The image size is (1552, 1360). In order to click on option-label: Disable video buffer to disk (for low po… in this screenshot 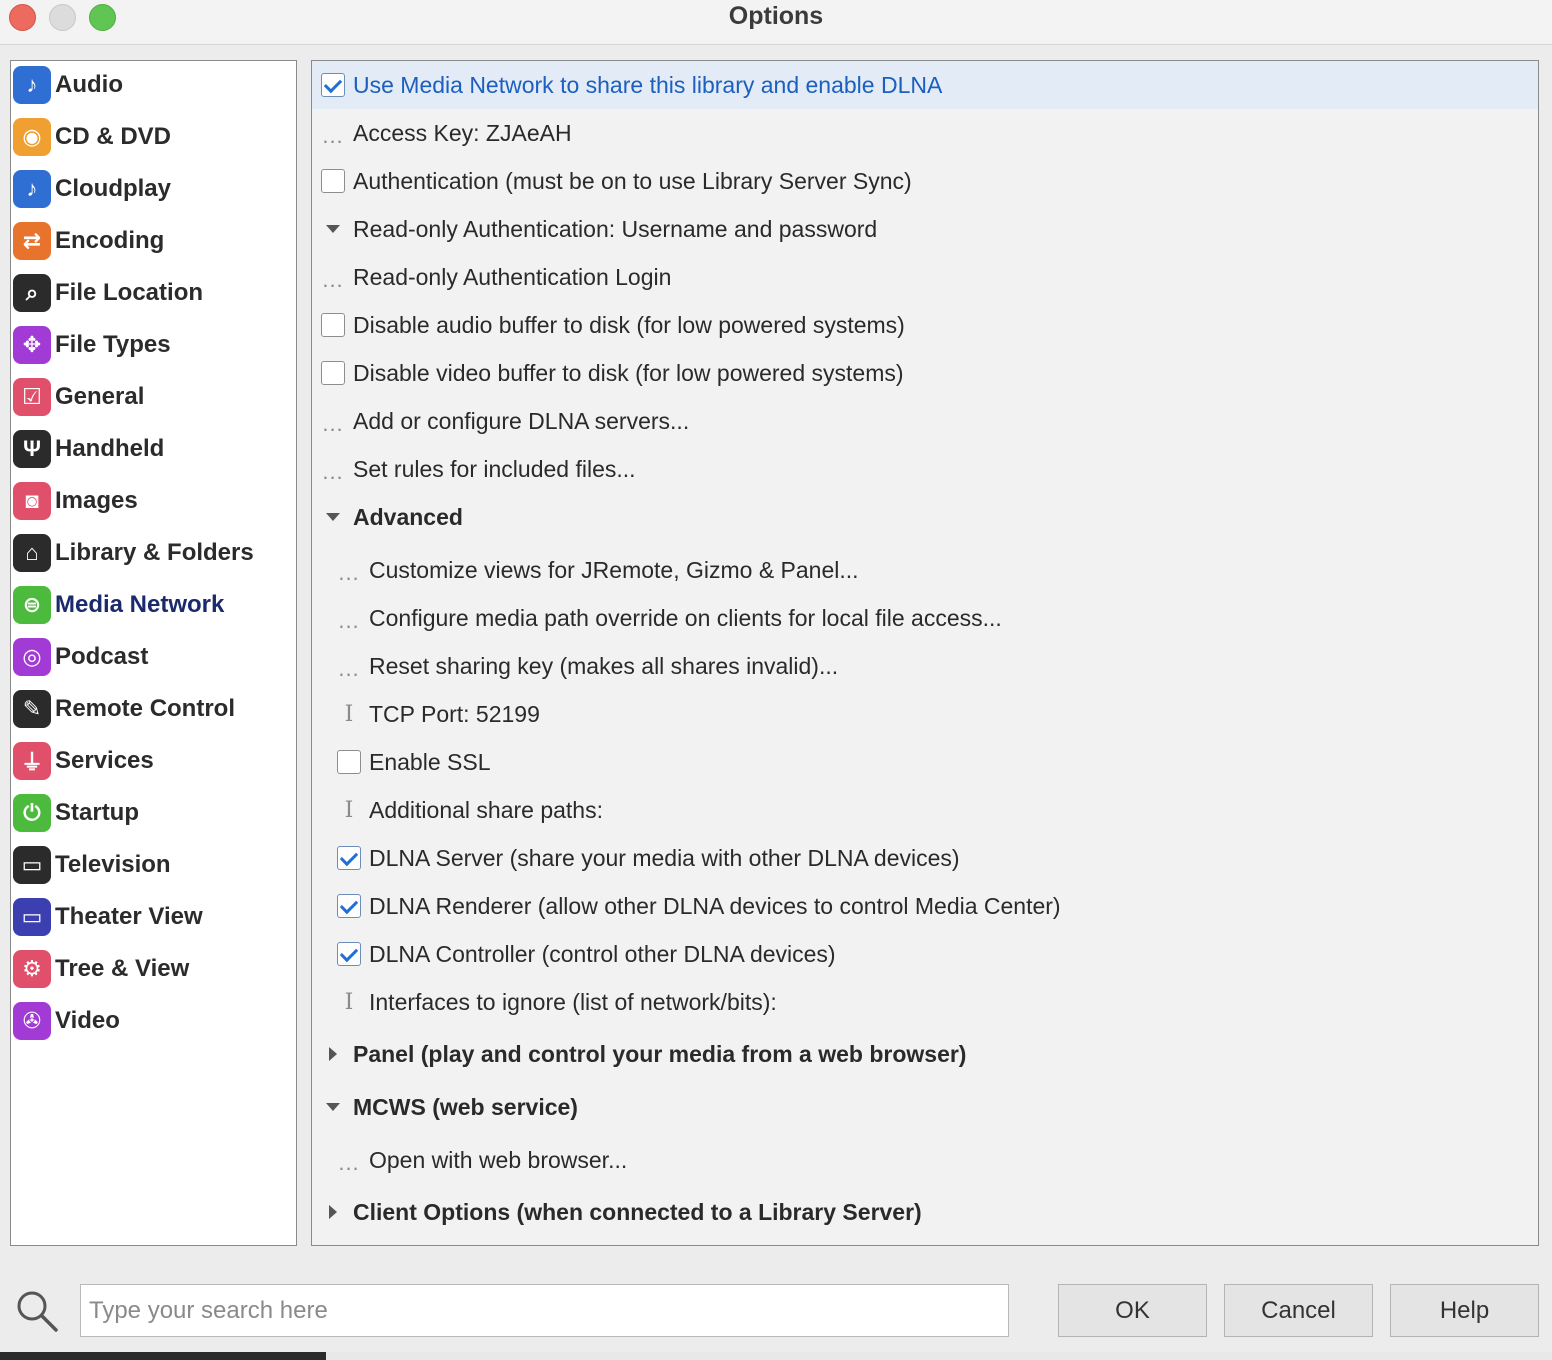, I will do `click(628, 372)`.